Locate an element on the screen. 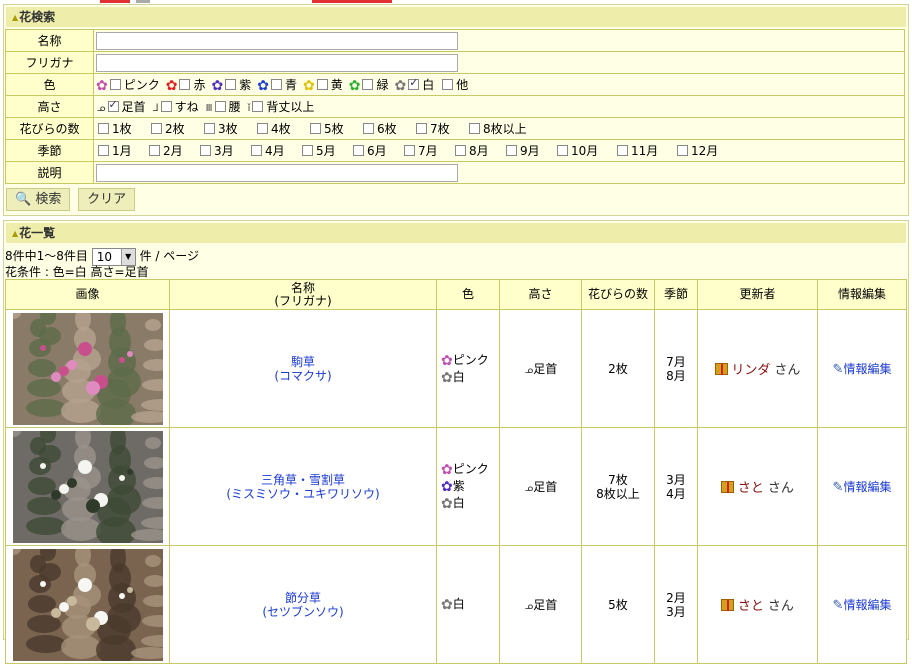  color-option: ✿ 緑 is located at coordinates (369, 85).